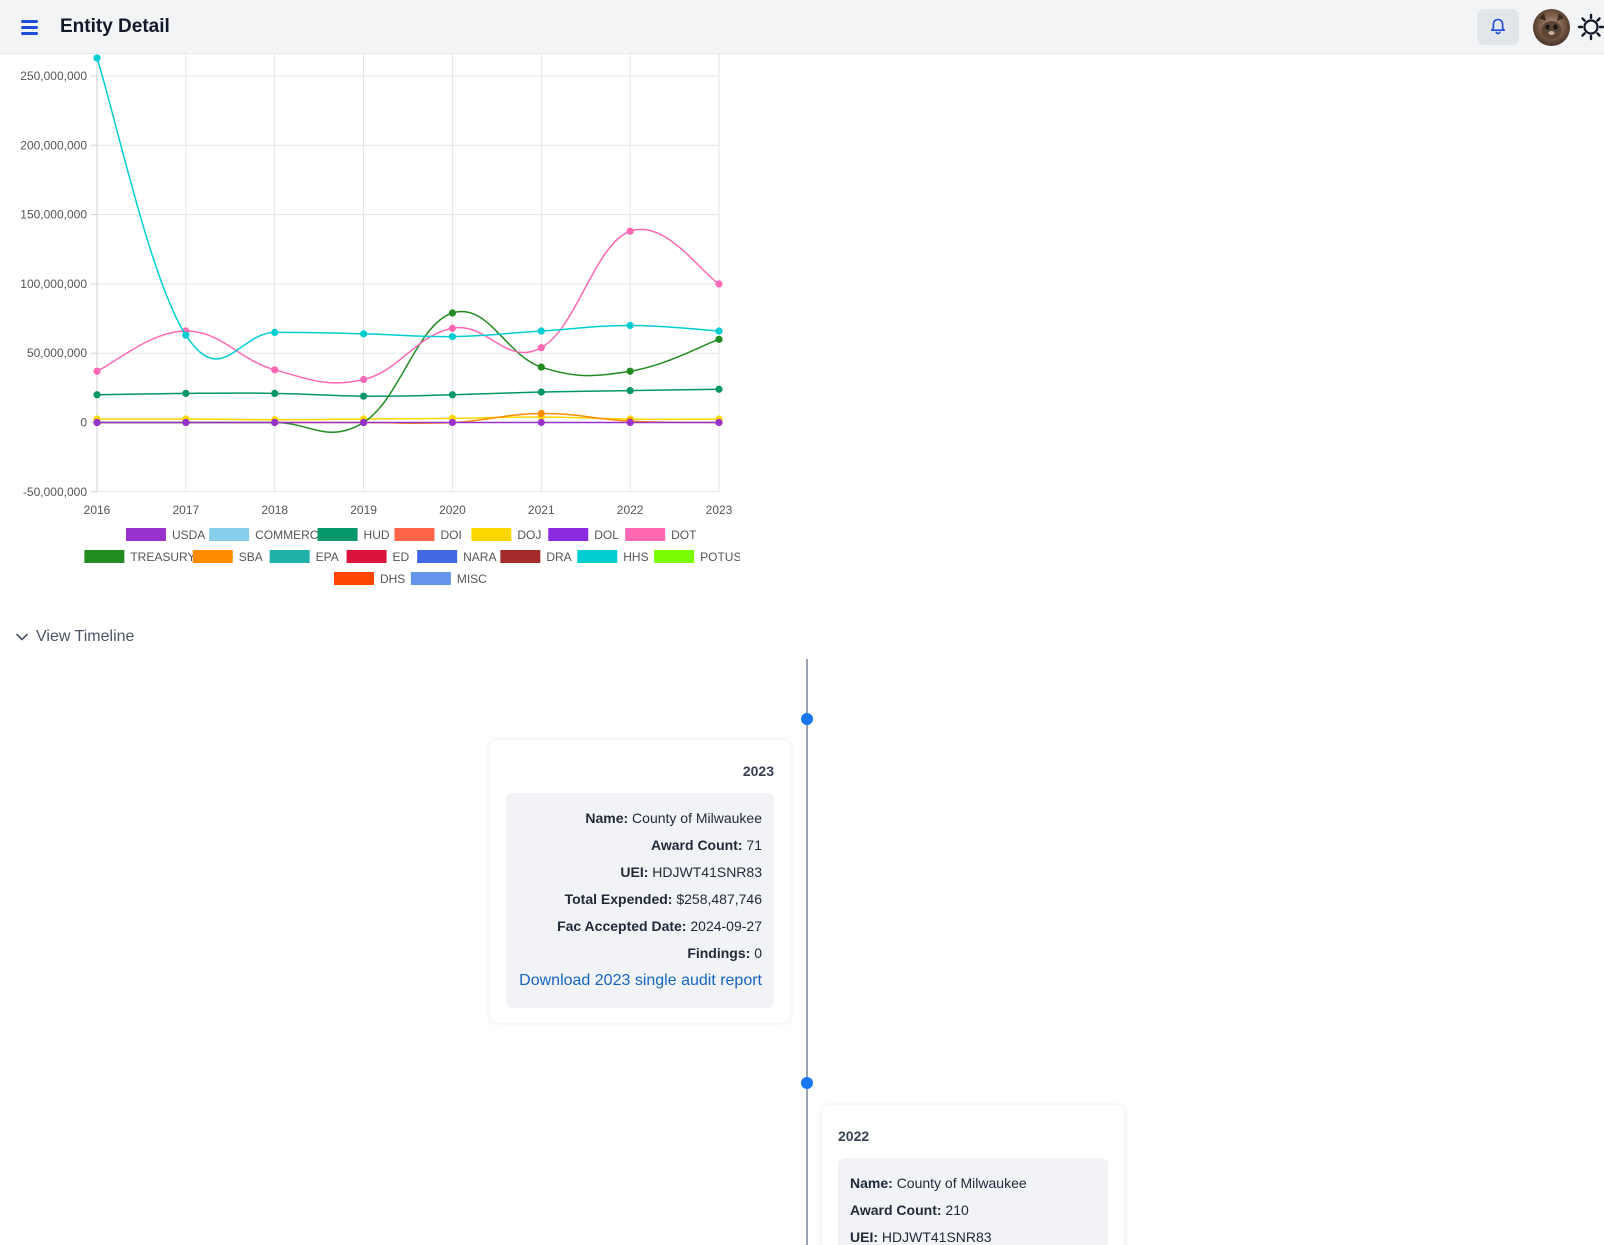 The height and width of the screenshot is (1245, 1604). What do you see at coordinates (720, 557) in the screenshot?
I see `legend-label-potus: POTUS` at bounding box center [720, 557].